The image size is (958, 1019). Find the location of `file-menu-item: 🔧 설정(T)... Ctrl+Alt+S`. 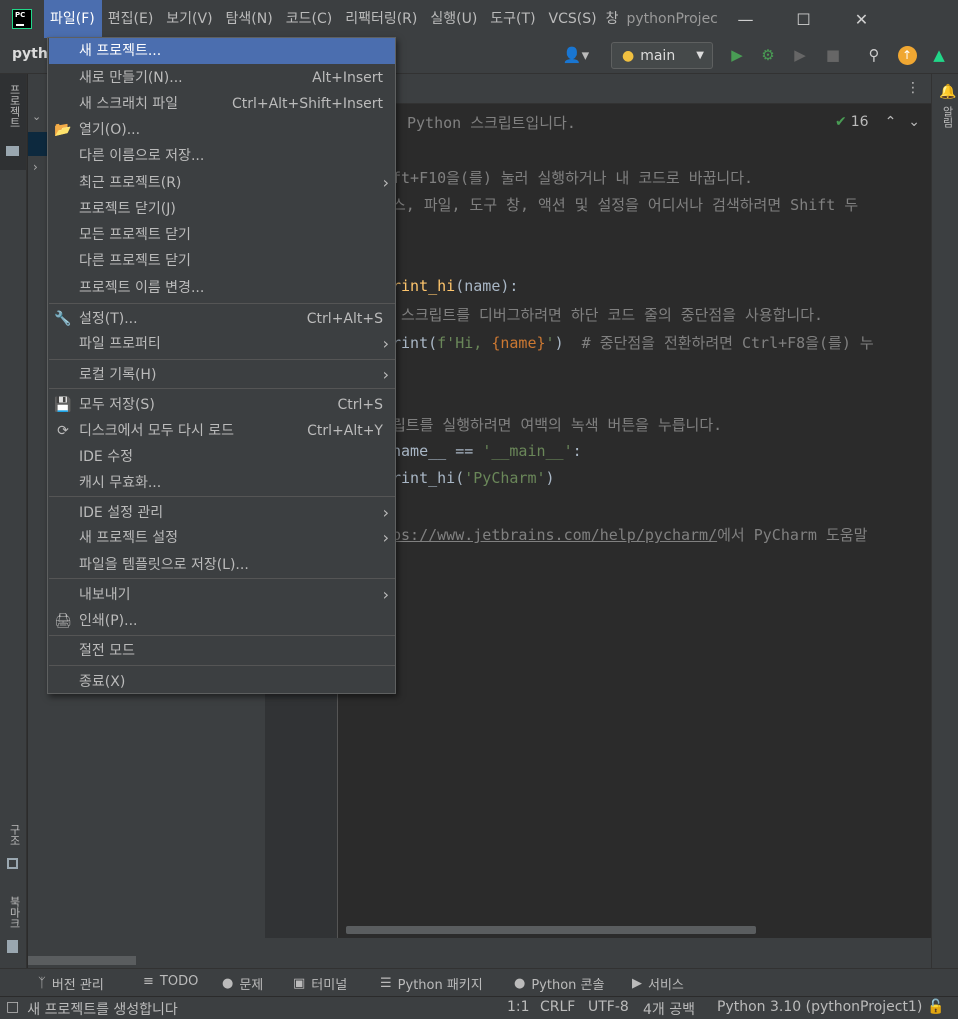

file-menu-item: 🔧 설정(T)... Ctrl+Alt+S is located at coordinates (222, 319).